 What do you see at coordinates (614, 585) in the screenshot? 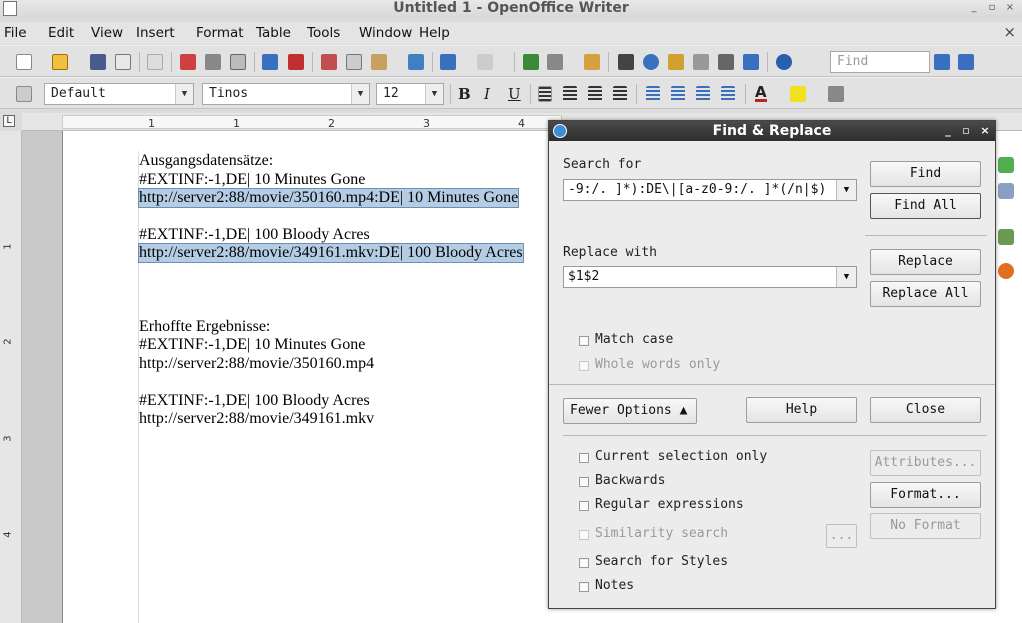
I see `notes-label: Notes` at bounding box center [614, 585].